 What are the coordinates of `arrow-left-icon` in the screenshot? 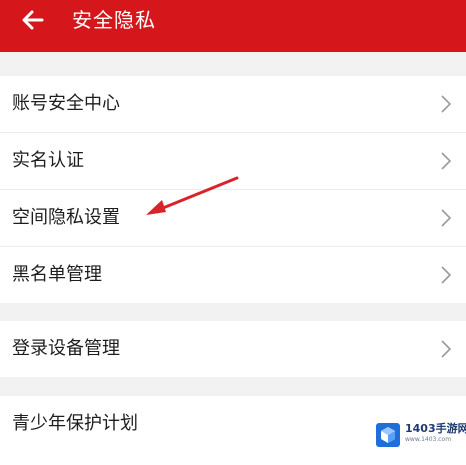 It's located at (33, 20).